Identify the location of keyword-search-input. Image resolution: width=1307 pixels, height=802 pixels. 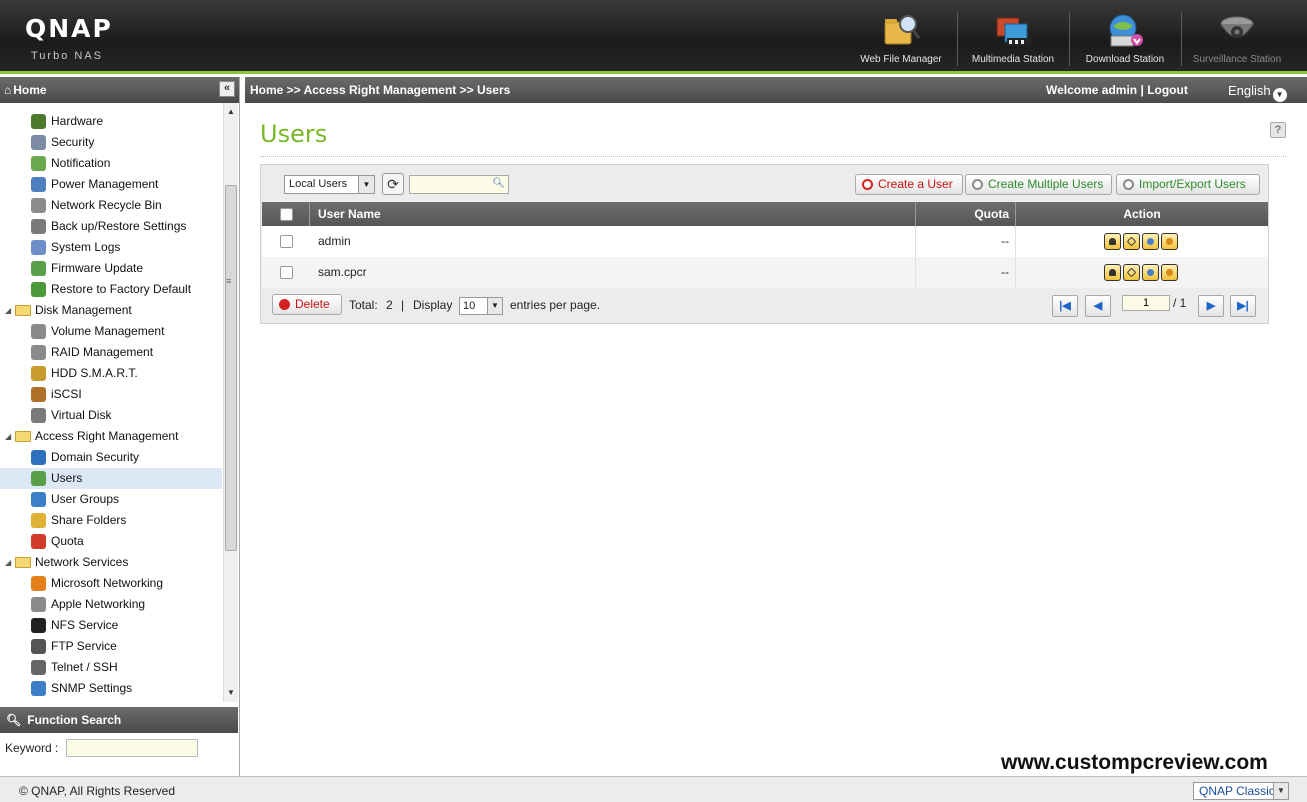
(132, 748).